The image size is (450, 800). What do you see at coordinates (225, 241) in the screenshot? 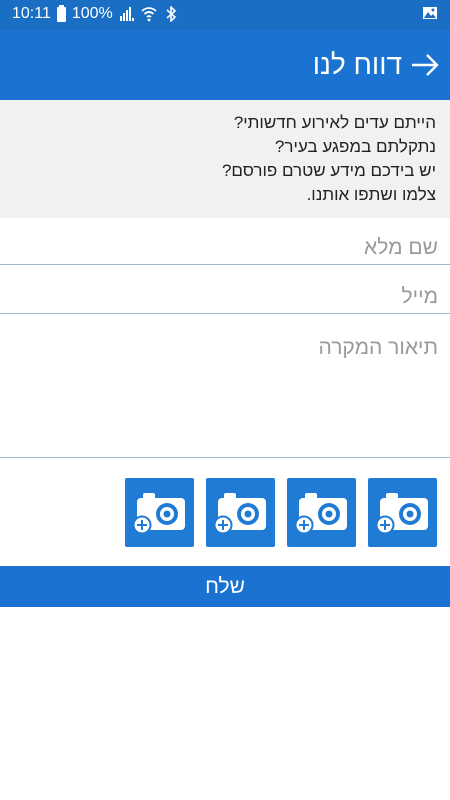
I see `full-name-field: שם מלא` at bounding box center [225, 241].